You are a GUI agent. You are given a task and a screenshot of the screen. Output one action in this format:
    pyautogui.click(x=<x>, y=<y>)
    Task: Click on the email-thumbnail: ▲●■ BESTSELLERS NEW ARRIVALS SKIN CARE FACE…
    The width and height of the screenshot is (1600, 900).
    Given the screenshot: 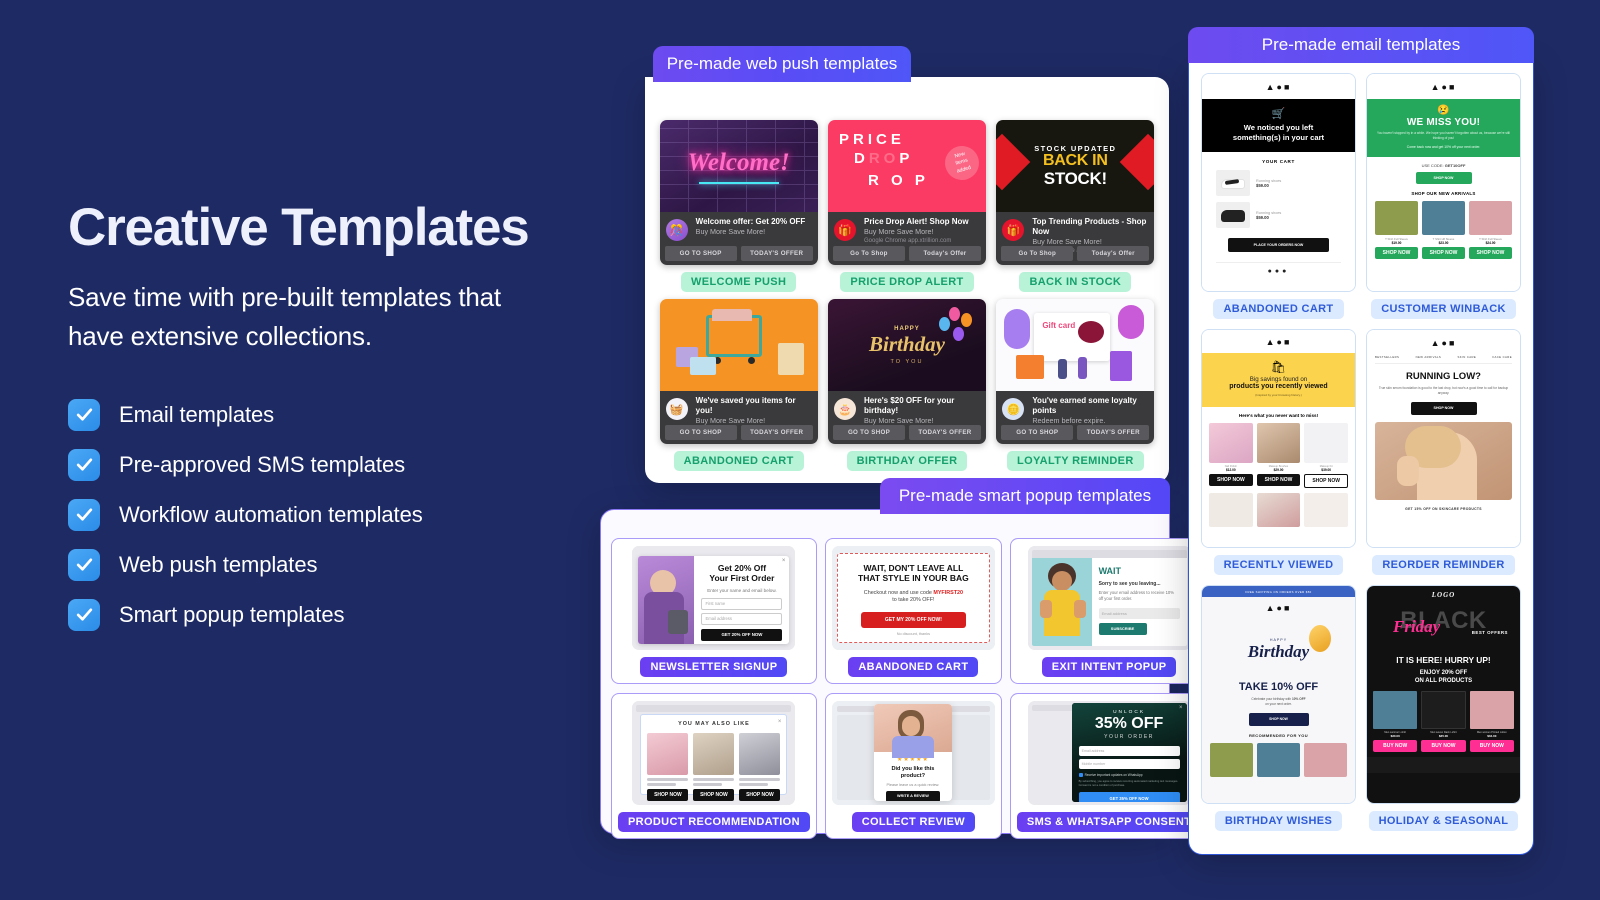 What is the action you would take?
    pyautogui.click(x=1443, y=438)
    